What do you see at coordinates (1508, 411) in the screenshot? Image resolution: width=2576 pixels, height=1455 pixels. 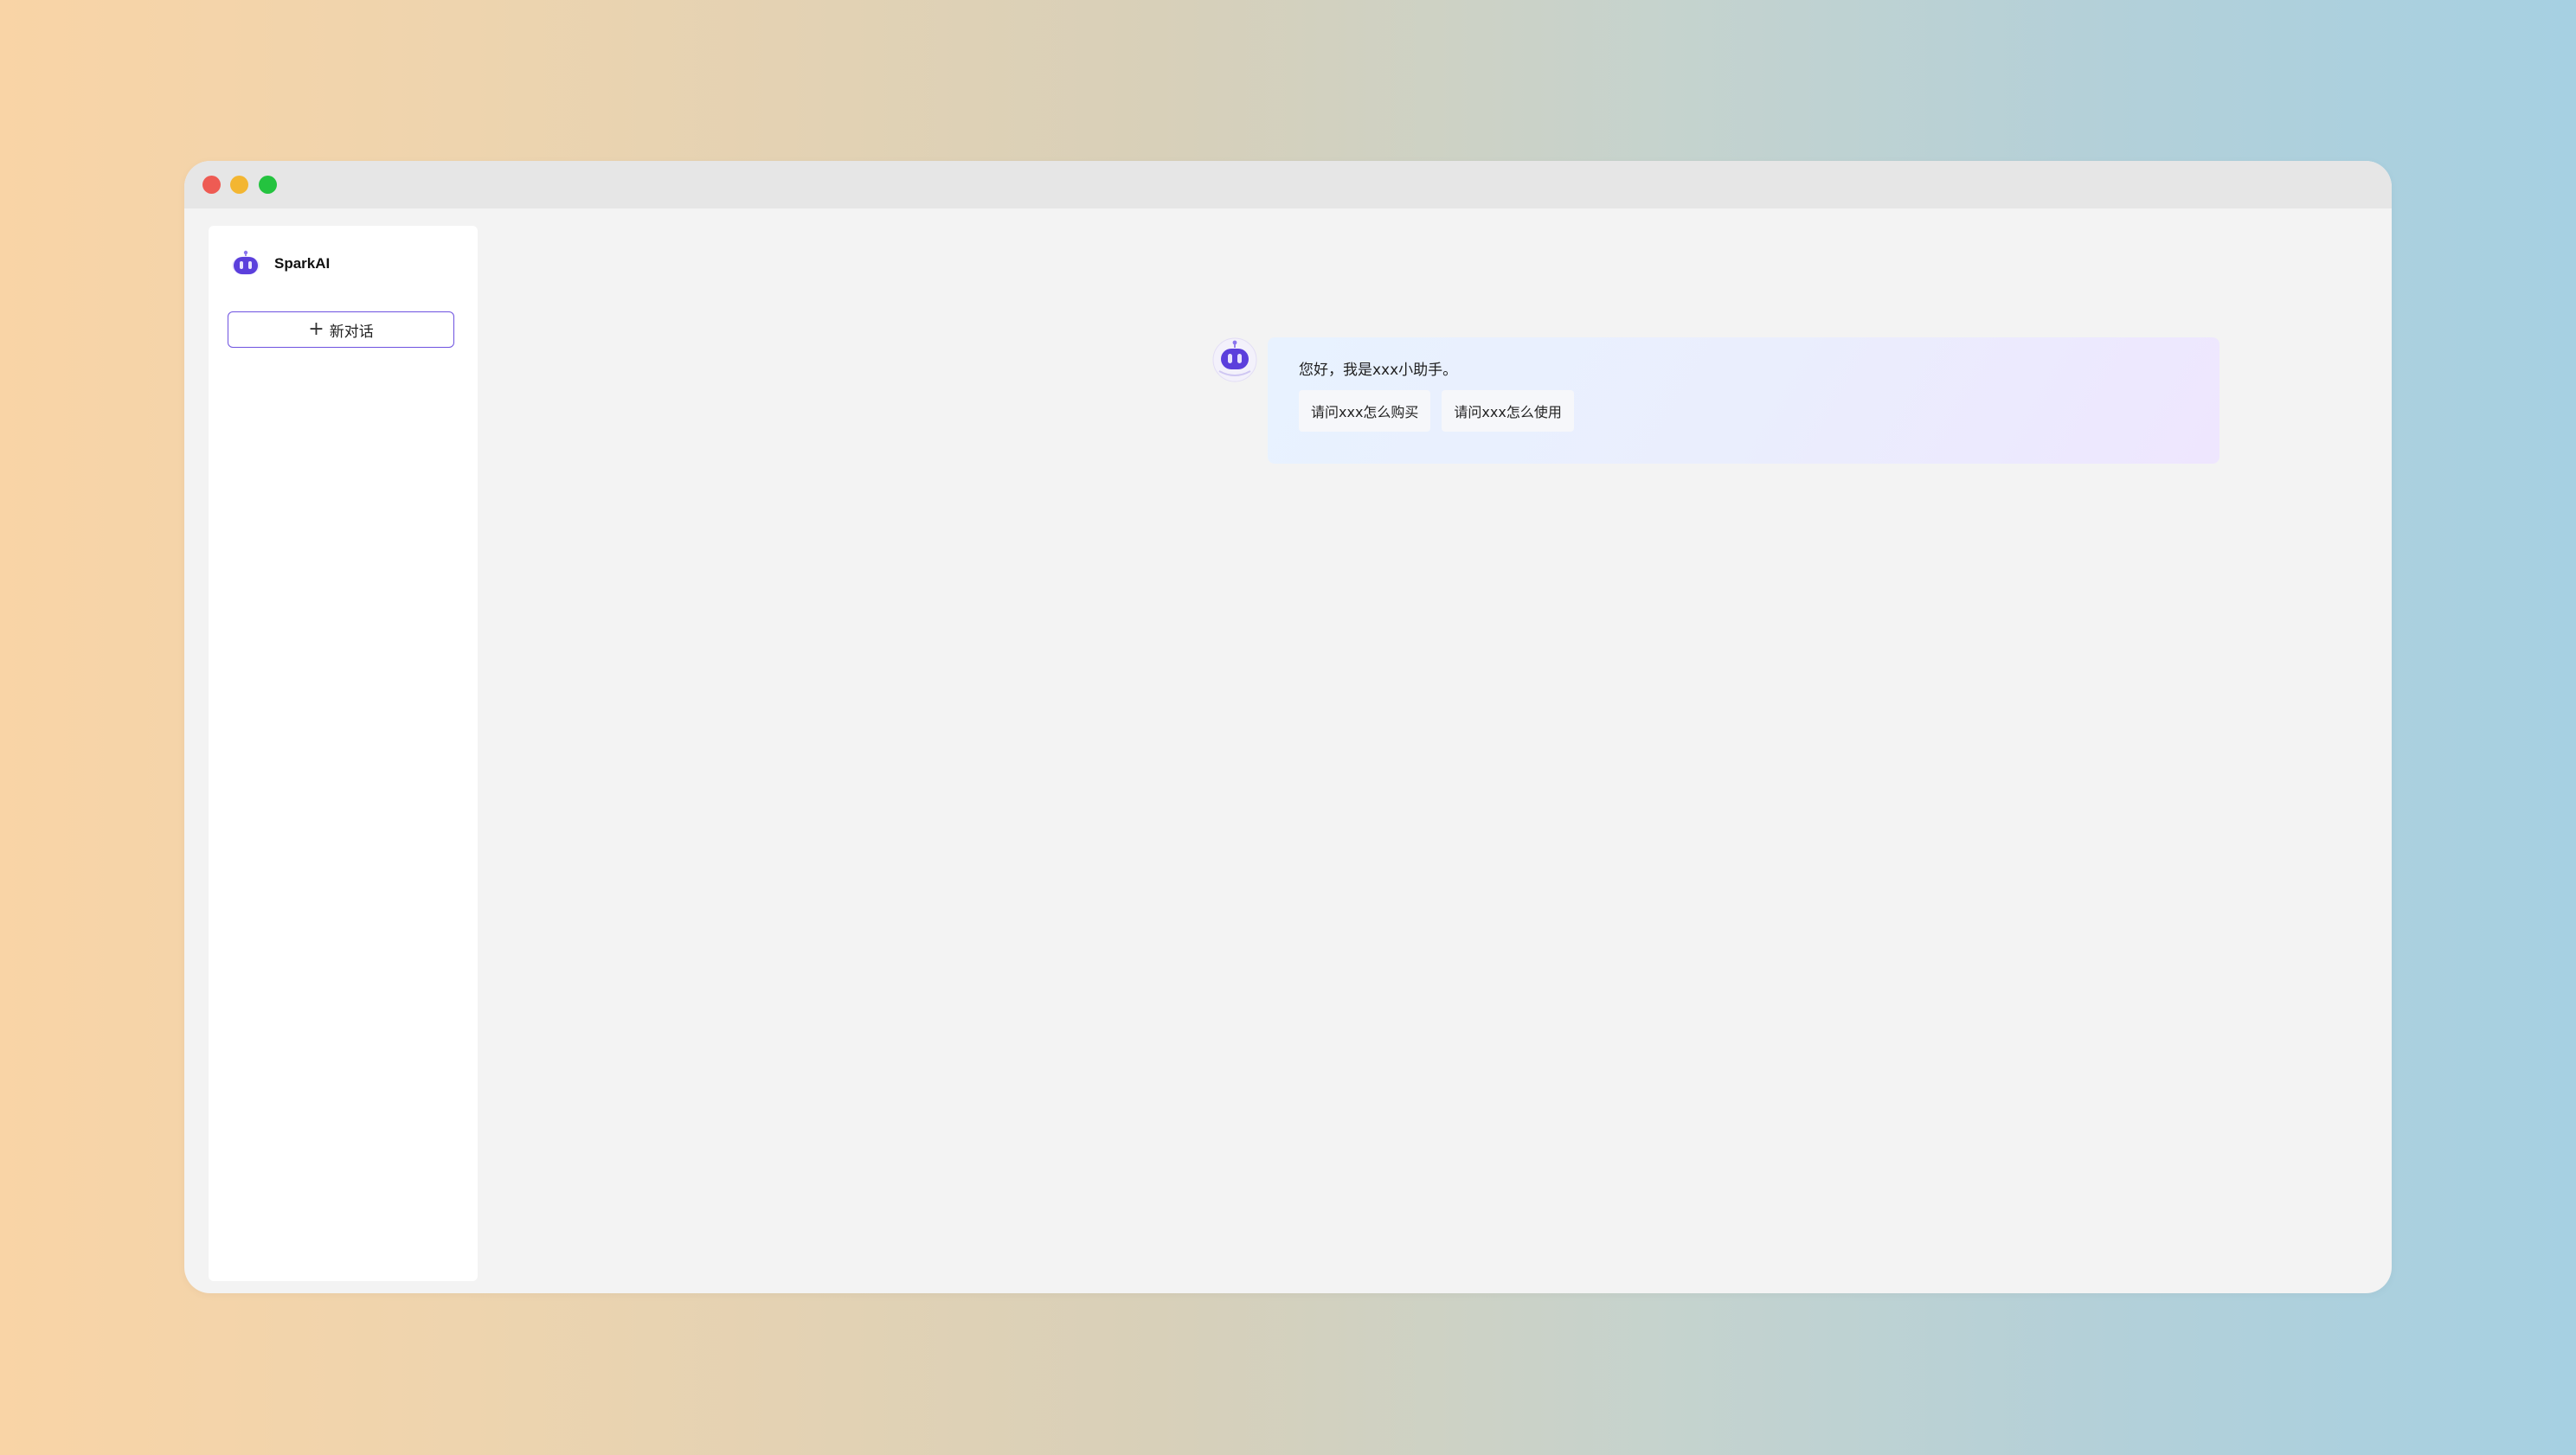 I see `suggestion-chip-use: 请问xxx怎么使用` at bounding box center [1508, 411].